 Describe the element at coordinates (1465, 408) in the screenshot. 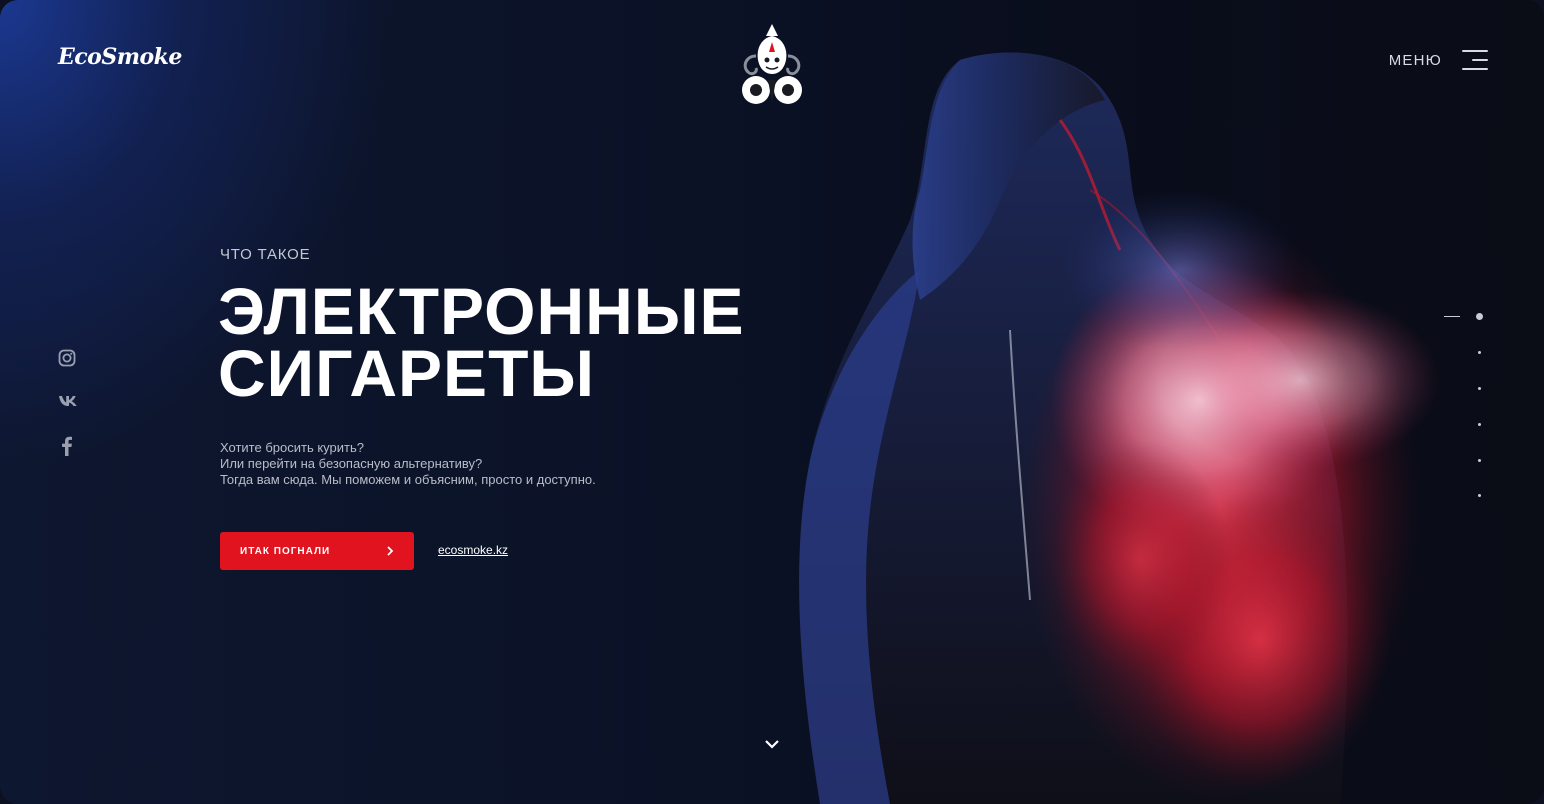

I see `slide-pagination` at that location.